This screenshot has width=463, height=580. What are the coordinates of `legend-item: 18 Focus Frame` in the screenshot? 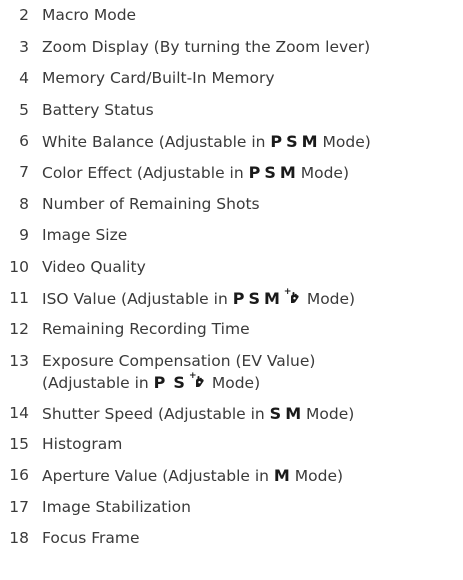 It's located at (70, 538).